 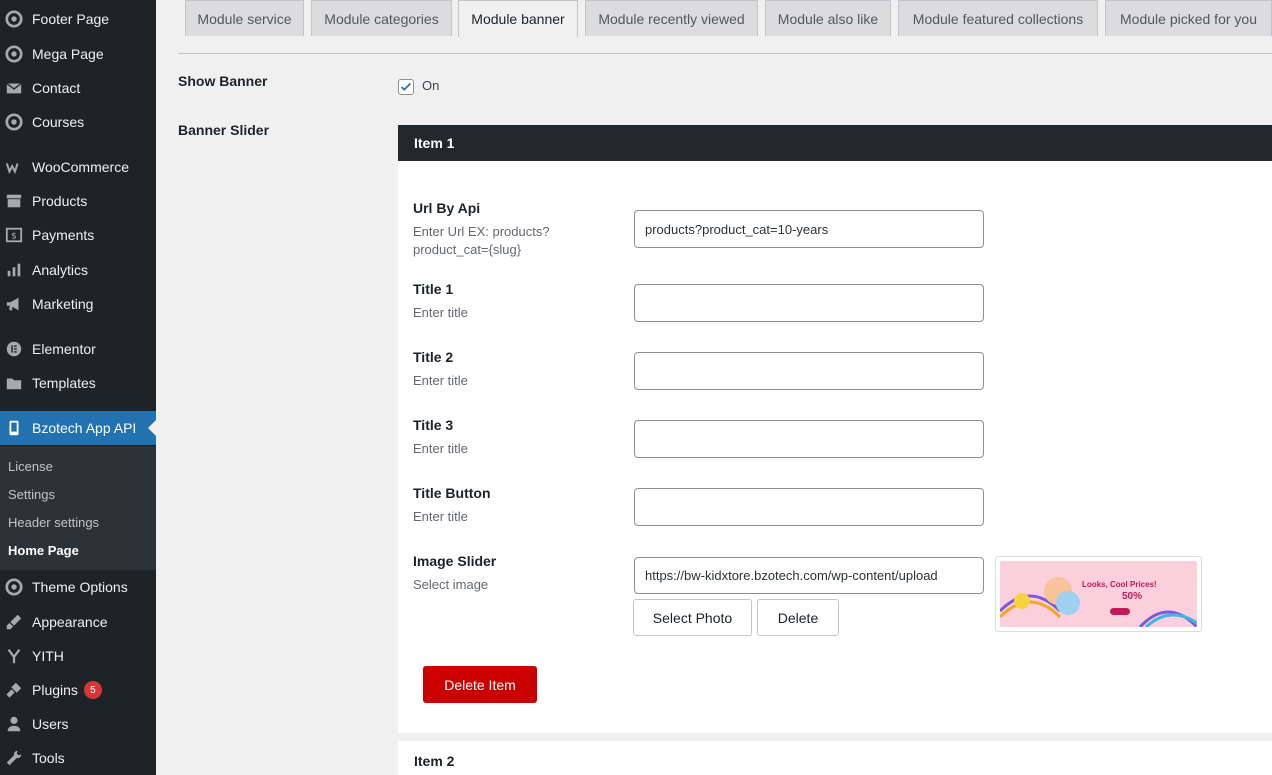 What do you see at coordinates (455, 561) in the screenshot?
I see `image-slider-label: Image Slider` at bounding box center [455, 561].